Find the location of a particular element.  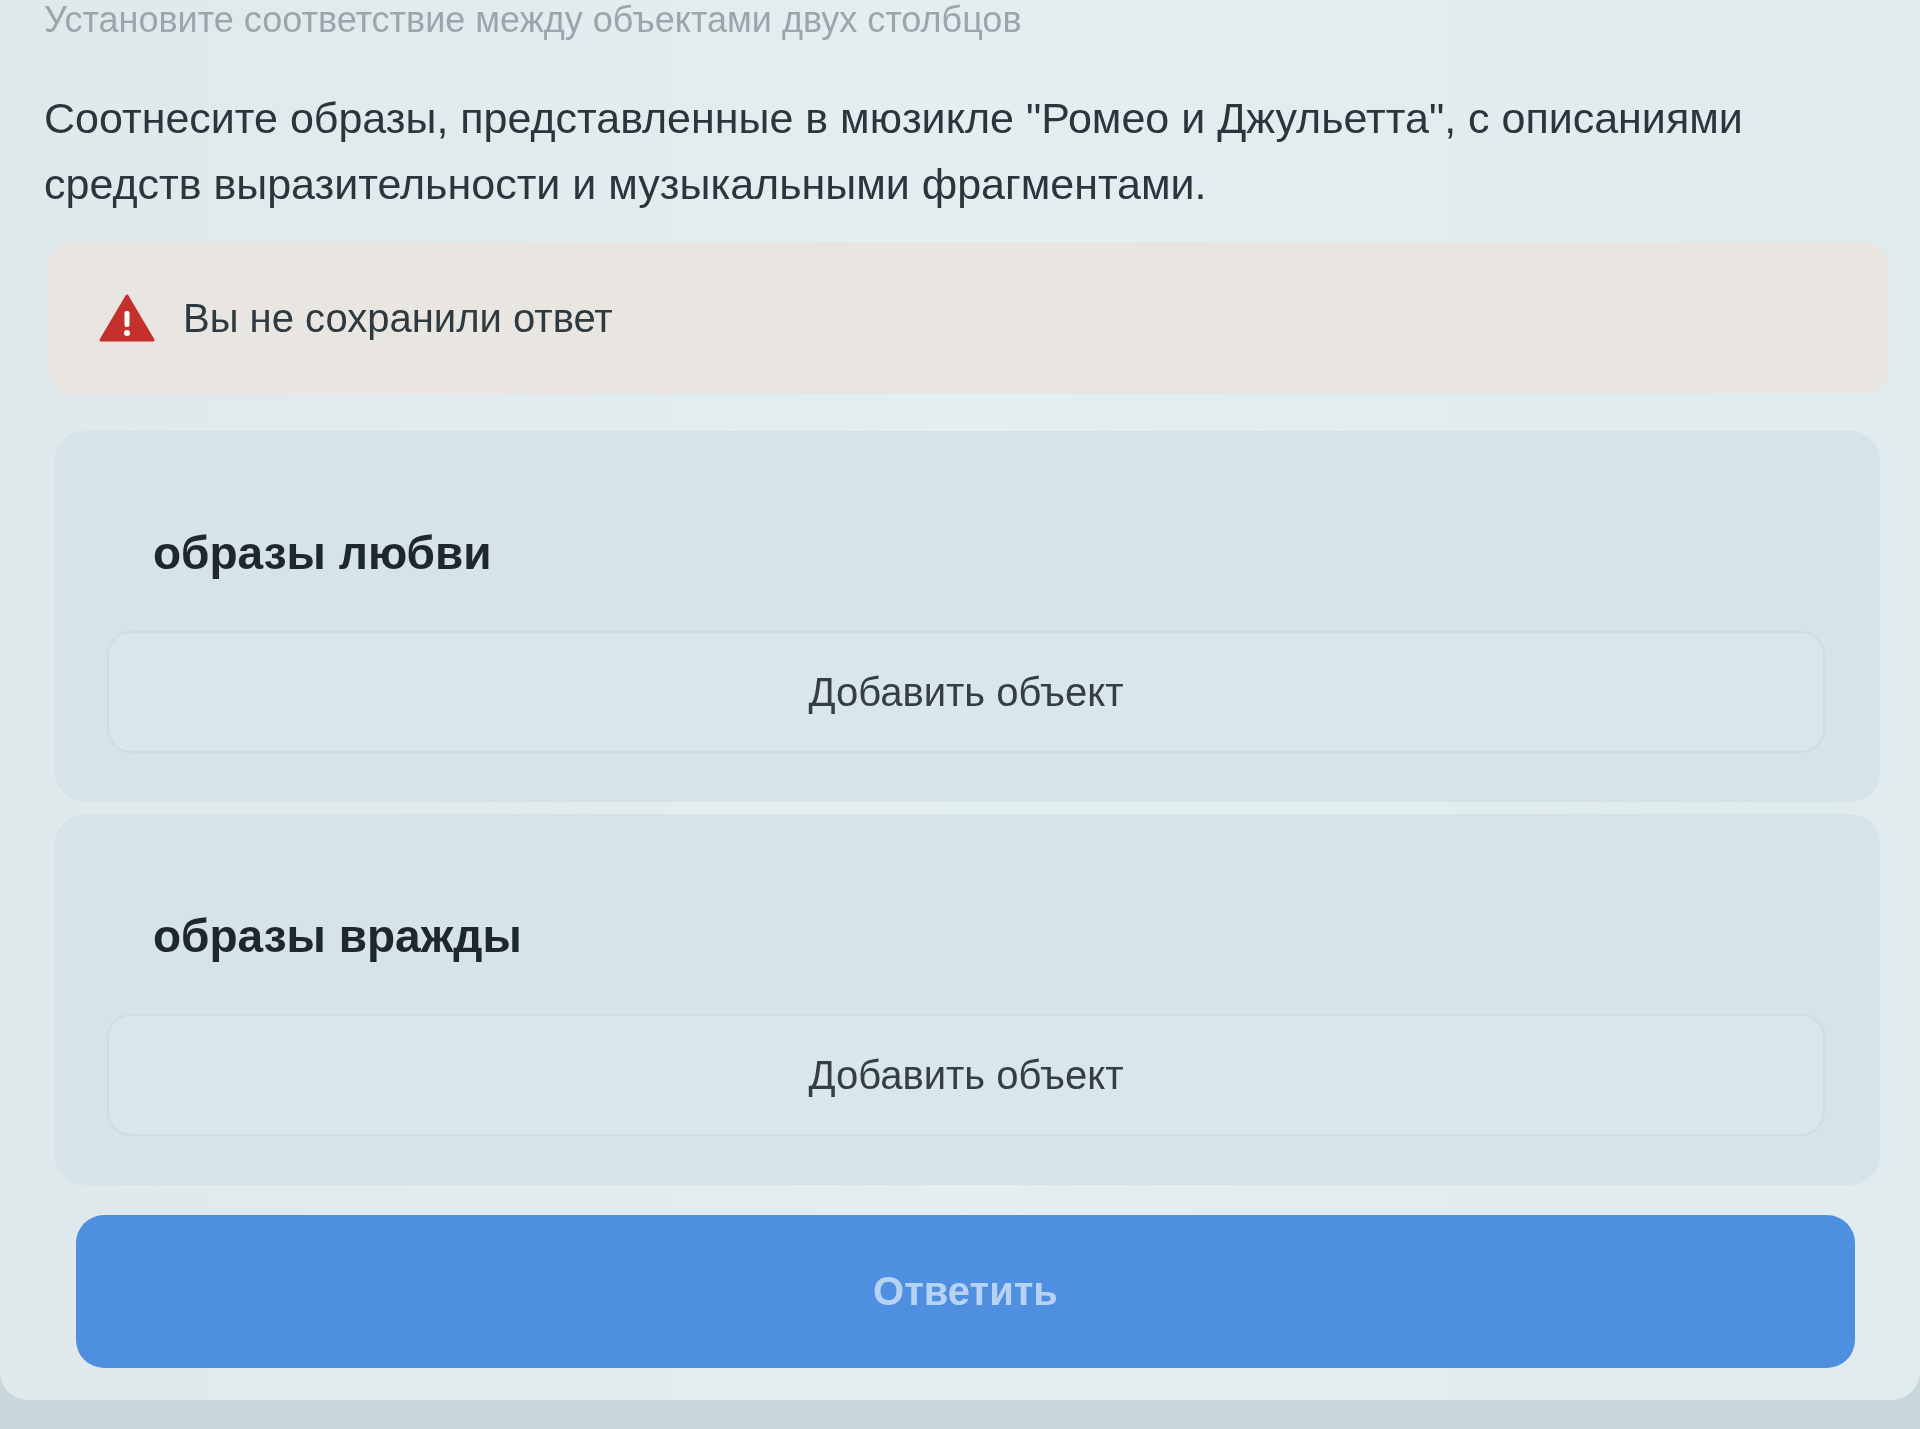

question-text: Соотнесите образы, представленные в мюзикле "Ромео и Джульетта", с описаниями средств выразительности и музыкальными фрагментами. is located at coordinates (894, 151).